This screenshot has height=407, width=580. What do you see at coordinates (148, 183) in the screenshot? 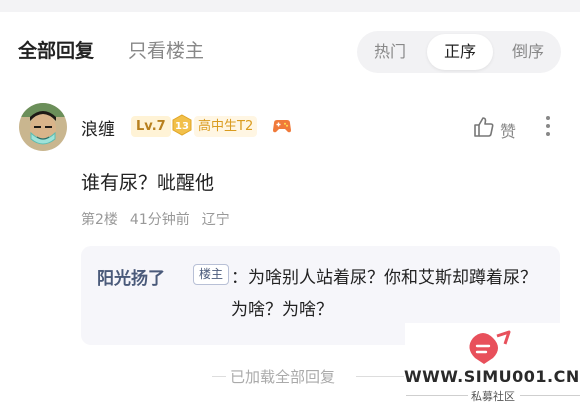
I see `comment-text: 谁有尿？呲醒他` at bounding box center [148, 183].